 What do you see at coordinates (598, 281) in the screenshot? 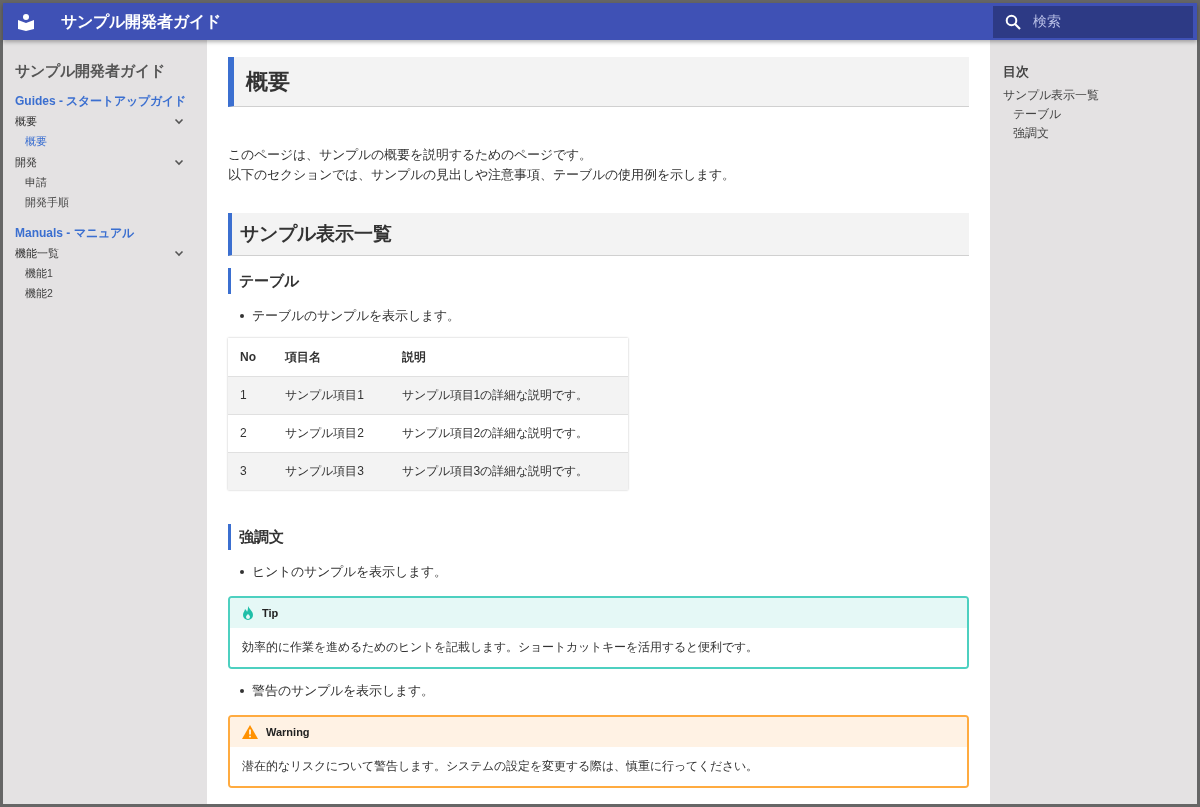
I see `subsection-heading: テーブル` at bounding box center [598, 281].